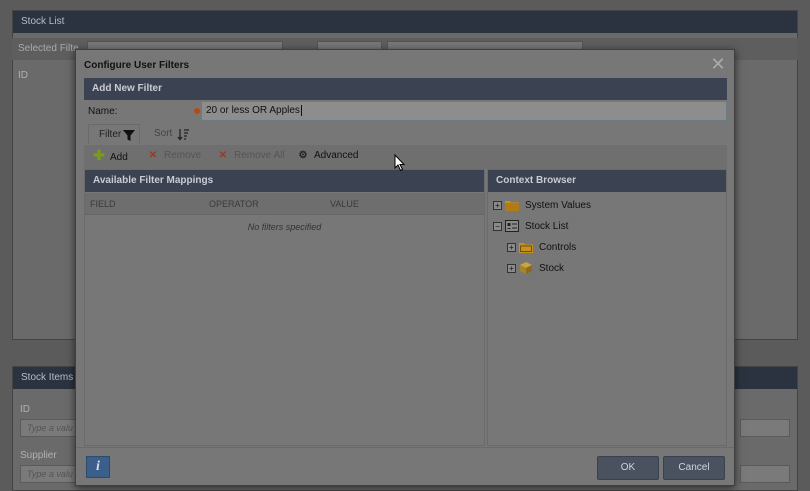 The image size is (810, 491). Describe the element at coordinates (497, 226) in the screenshot. I see `collapse-icon: −` at that location.